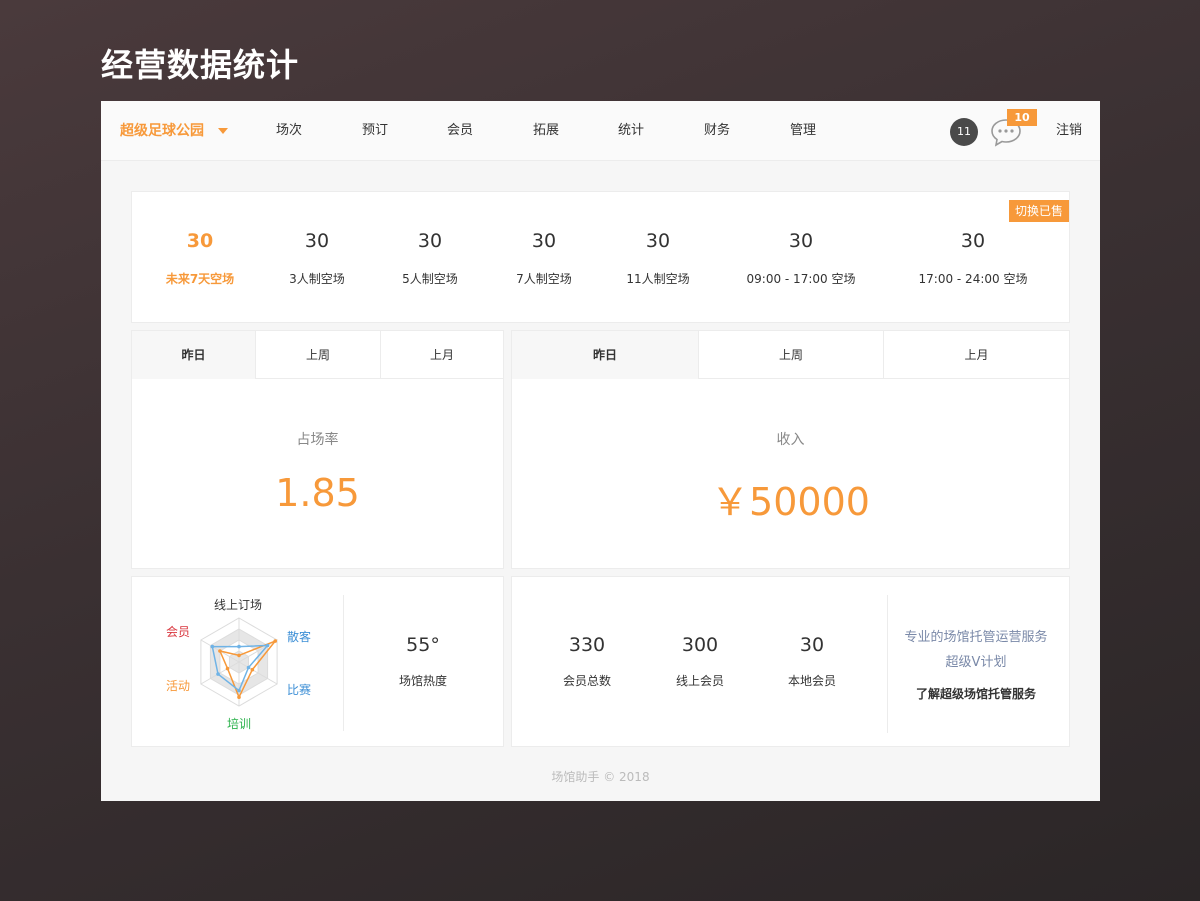  I want to click on member-total-value: 330, so click(587, 645).